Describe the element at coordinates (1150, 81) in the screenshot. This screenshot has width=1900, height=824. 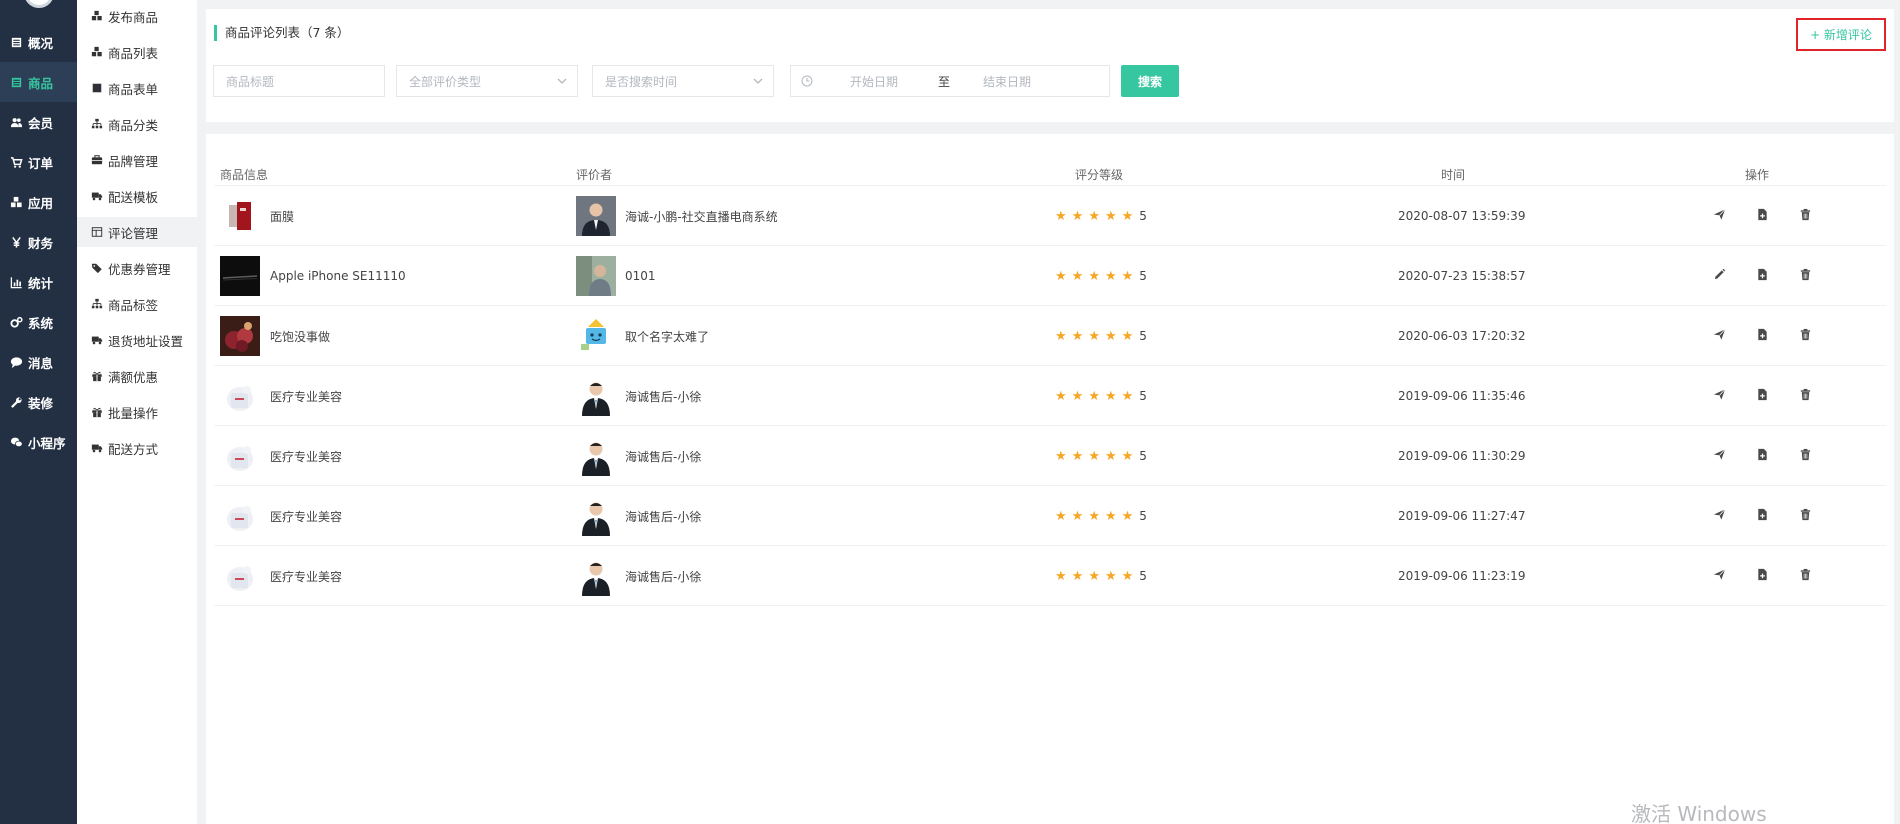
I see `search-button: 搜索` at that location.